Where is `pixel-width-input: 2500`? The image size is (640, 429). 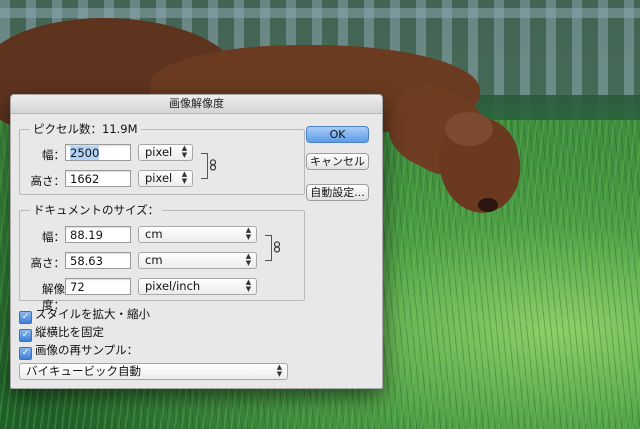 pixel-width-input: 2500 is located at coordinates (98, 152).